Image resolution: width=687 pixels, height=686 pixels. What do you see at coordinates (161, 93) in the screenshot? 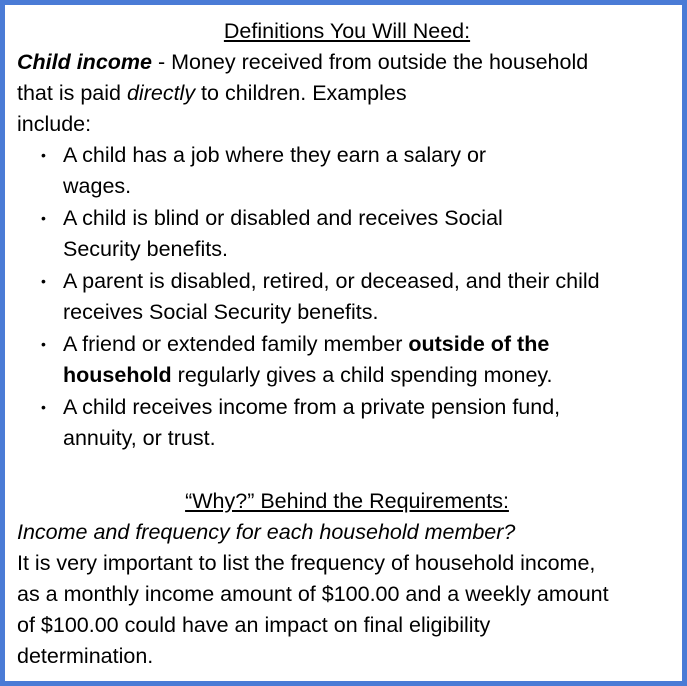
I see `definition-emphasis-directly: directly` at bounding box center [161, 93].